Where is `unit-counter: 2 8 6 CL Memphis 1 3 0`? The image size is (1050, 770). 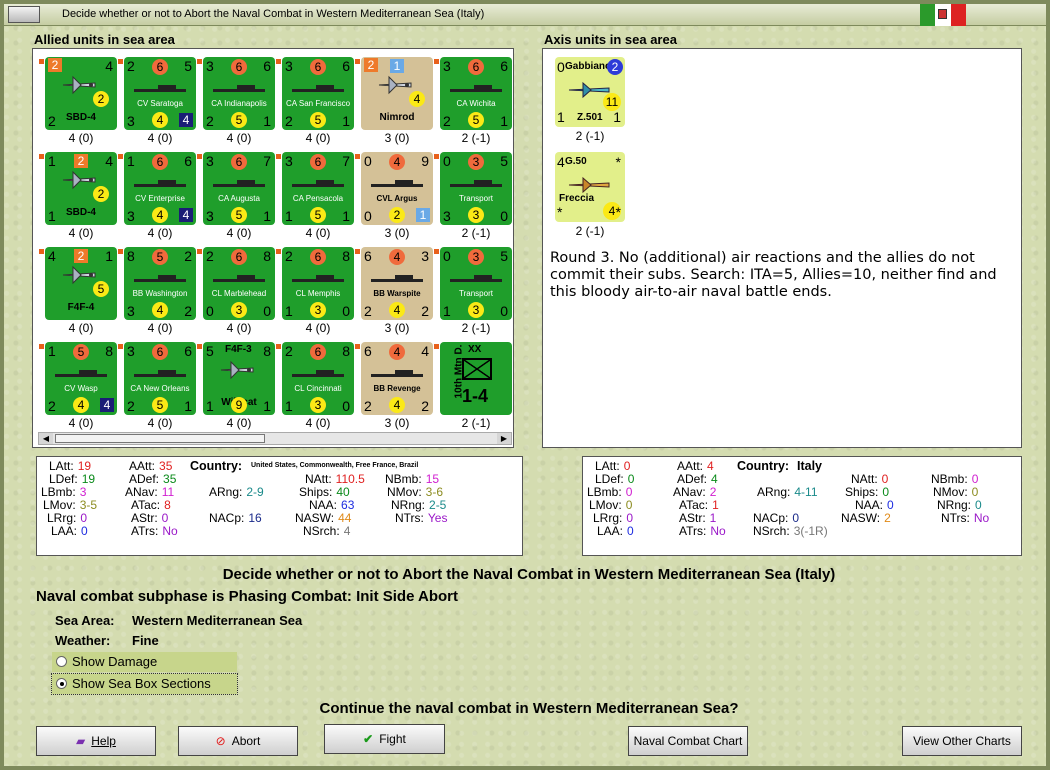
unit-counter: 2 8 6 CL Memphis 1 3 0 is located at coordinates (318, 283).